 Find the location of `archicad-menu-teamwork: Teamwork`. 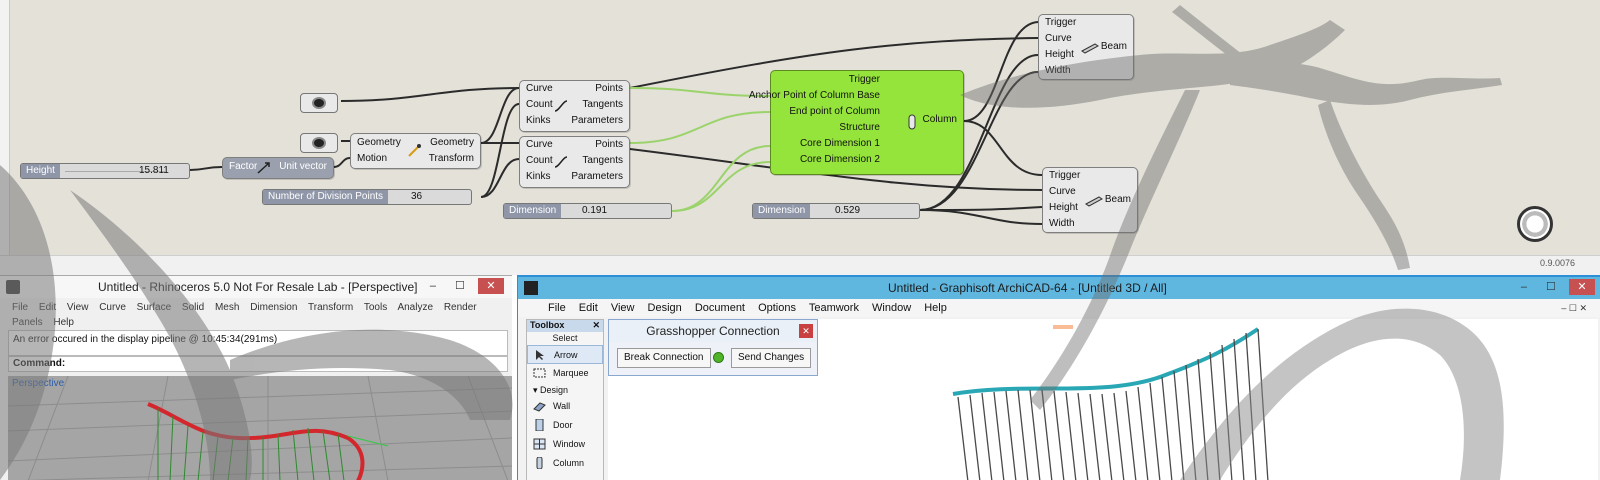

archicad-menu-teamwork: Teamwork is located at coordinates (834, 308).